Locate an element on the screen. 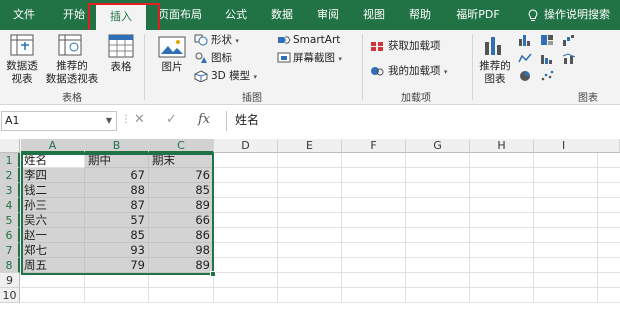 The image size is (620, 309). cell-b3: 88 is located at coordinates (117, 190).